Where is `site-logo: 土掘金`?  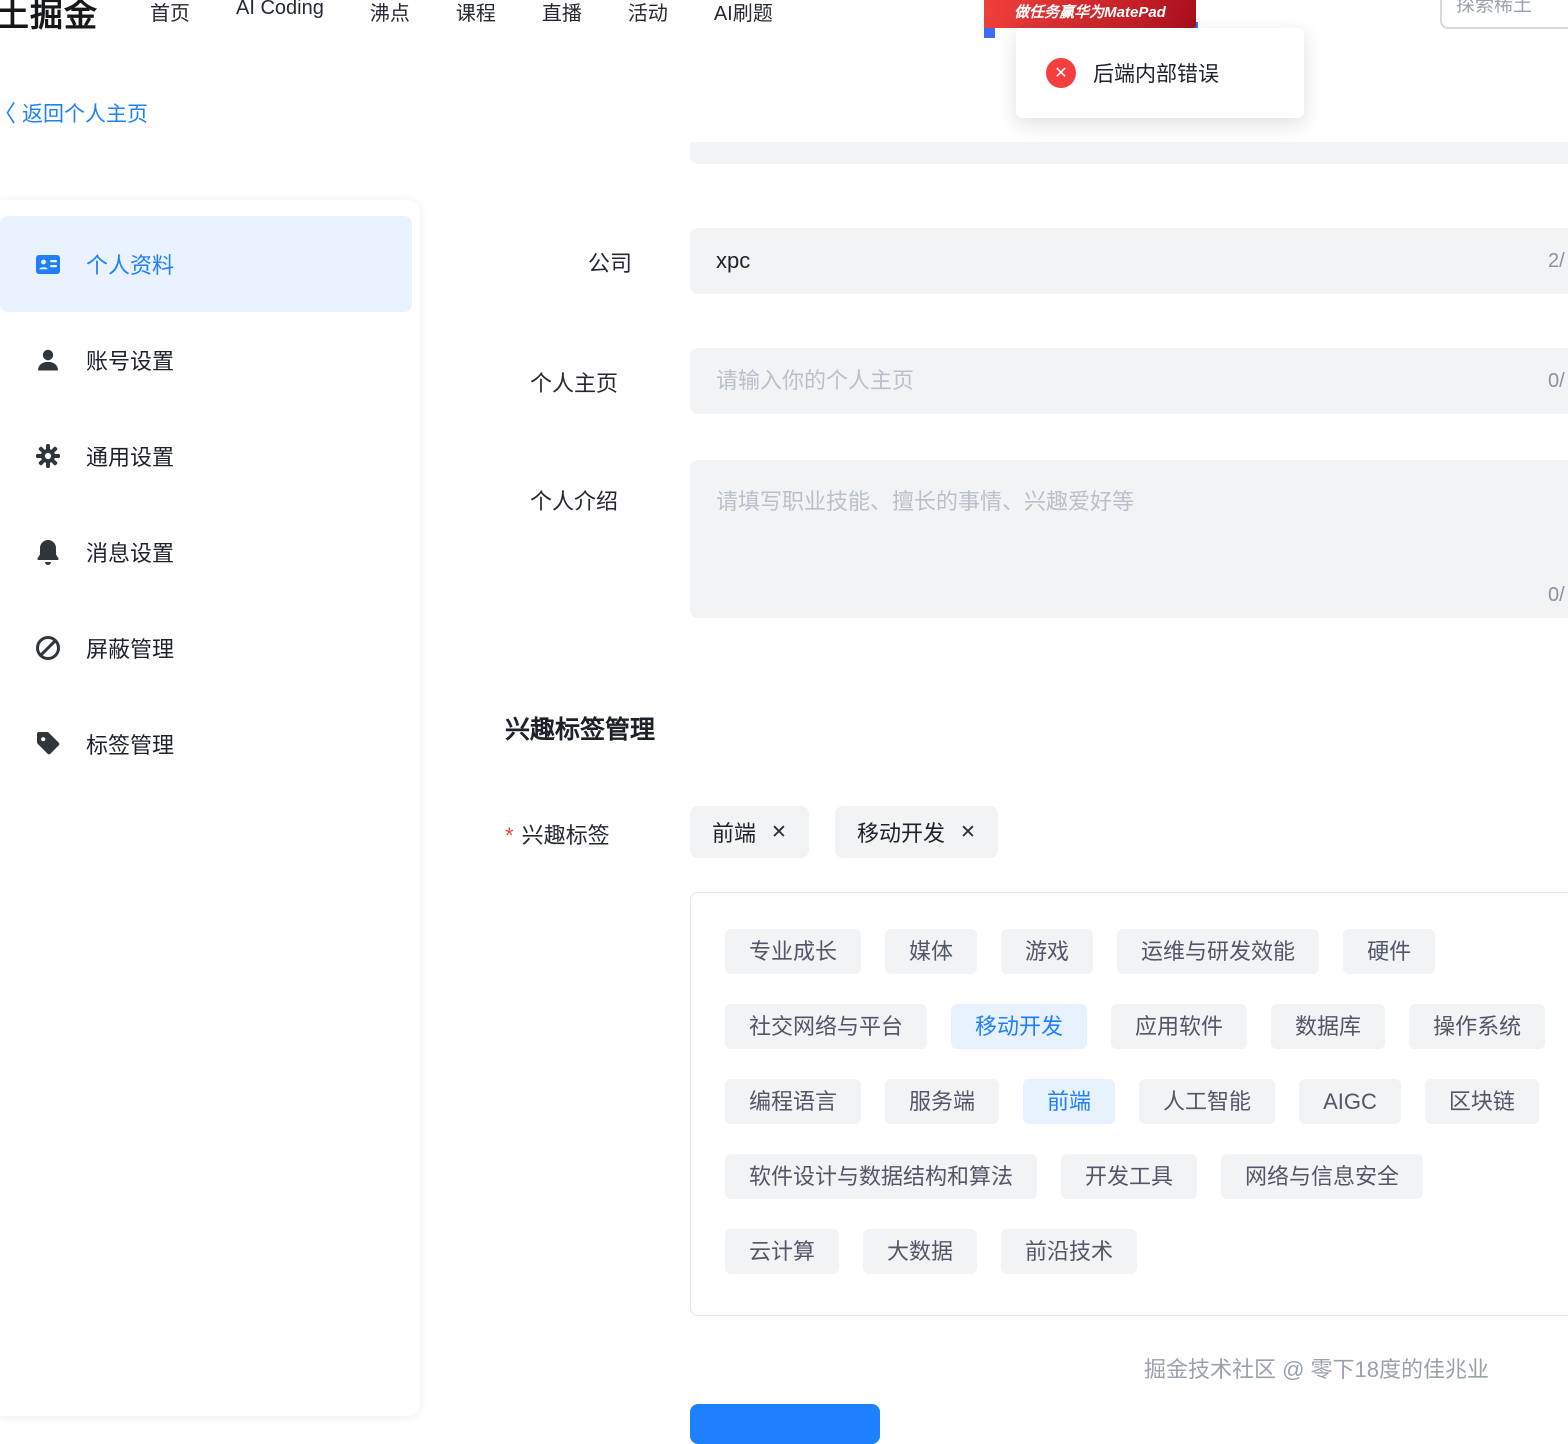 site-logo: 土掘金 is located at coordinates (49, 18).